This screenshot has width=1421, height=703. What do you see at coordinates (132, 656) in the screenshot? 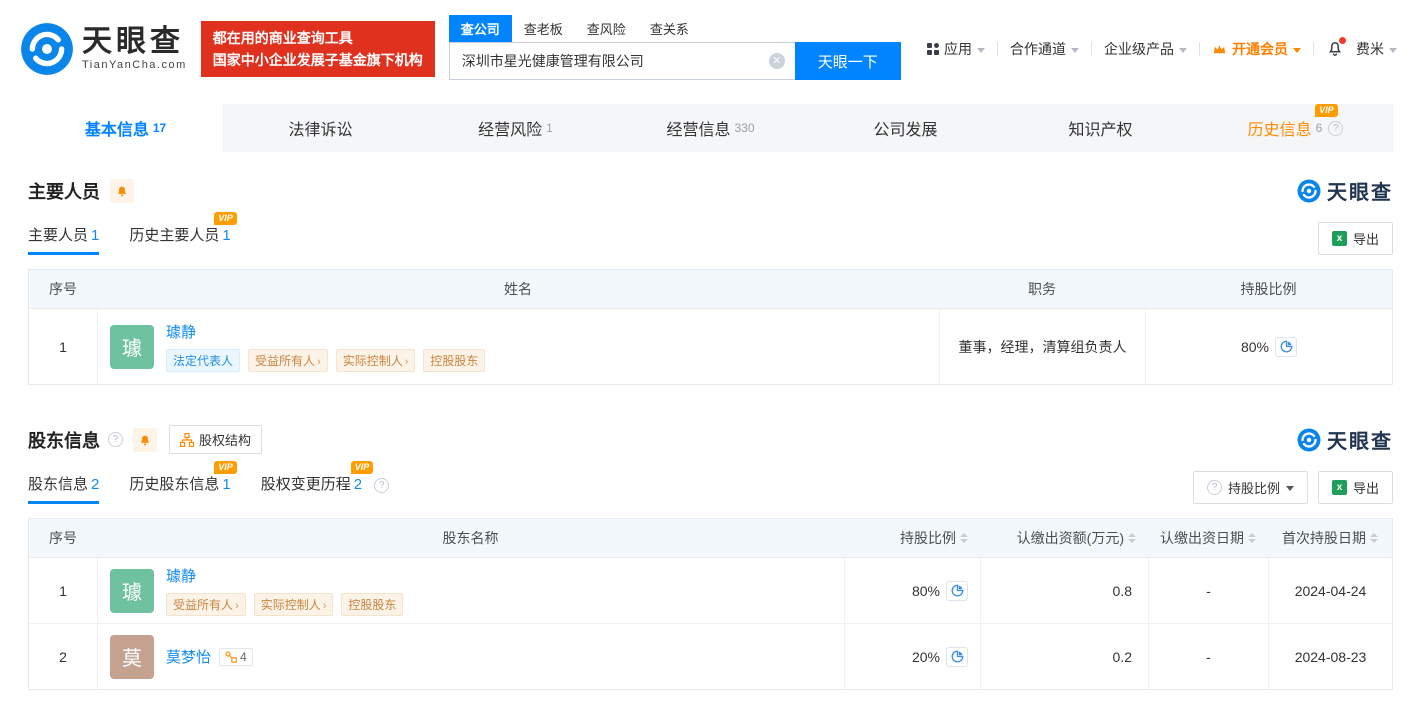
I see `avatar: 莫` at bounding box center [132, 656].